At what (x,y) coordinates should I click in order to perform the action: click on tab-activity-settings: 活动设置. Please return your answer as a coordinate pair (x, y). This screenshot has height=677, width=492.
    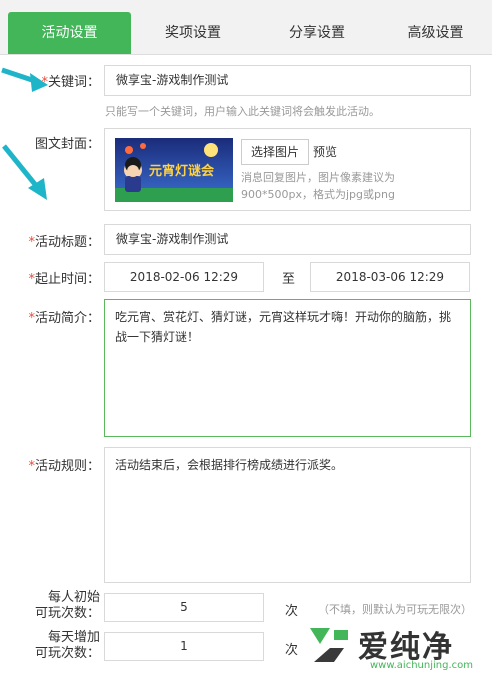
    Looking at the image, I should click on (69, 33).